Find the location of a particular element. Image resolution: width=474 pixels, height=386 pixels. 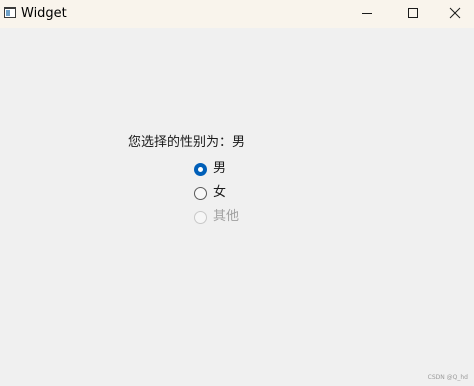

watermark: CSDN @Q_hd is located at coordinates (447, 377).